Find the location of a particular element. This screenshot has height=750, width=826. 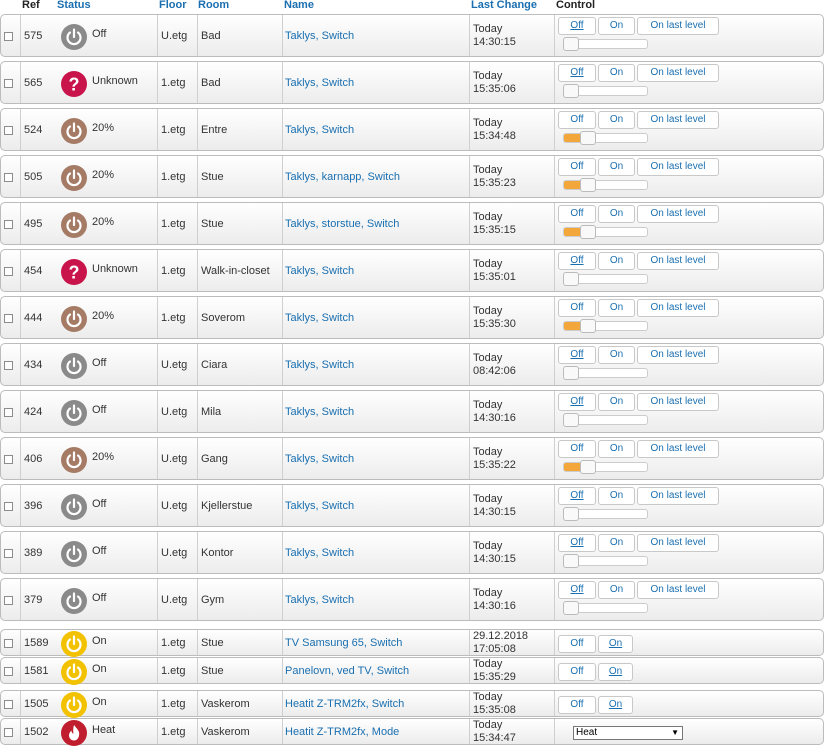

device-name-link: Panelovn, ved TV, Switch is located at coordinates (347, 671).